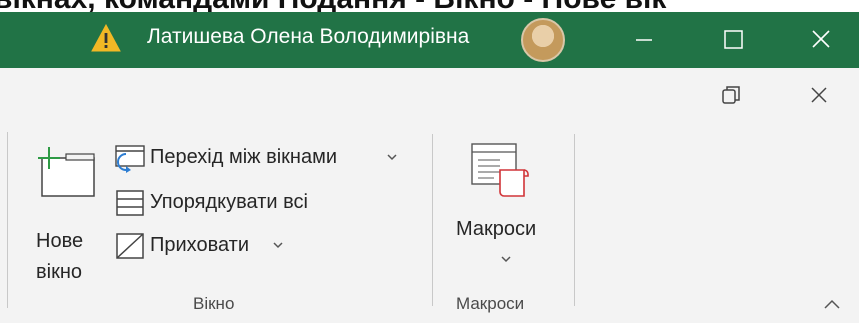  Describe the element at coordinates (500, 170) in the screenshot. I see `macros-icon` at that location.